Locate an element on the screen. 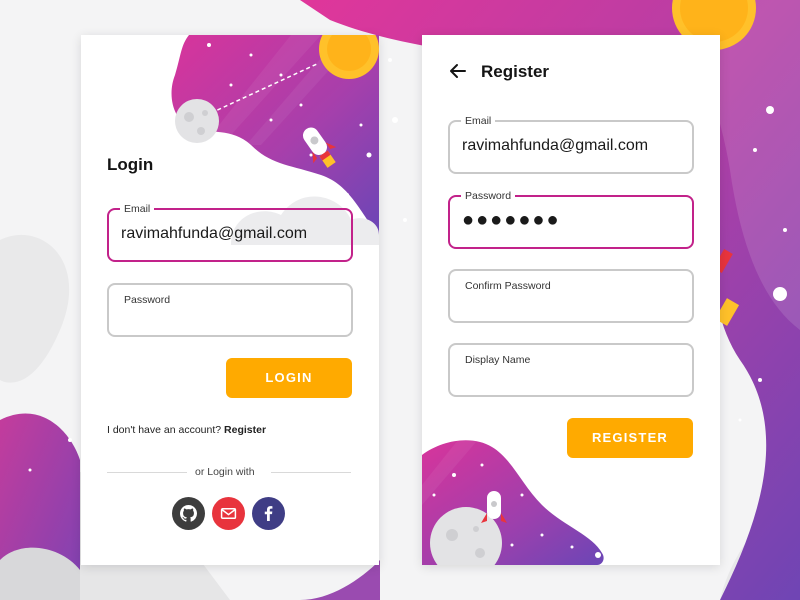  register-password-label: Password is located at coordinates (488, 196).